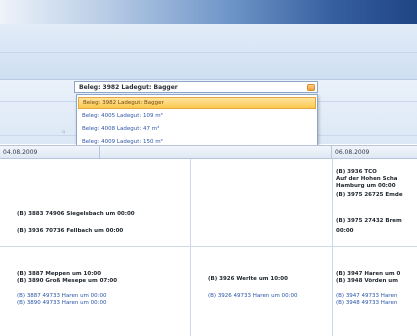 This screenshot has height=336, width=417. Describe the element at coordinates (356, 172) in the screenshot. I see `calendar-event: (B) 3936 TCO` at that location.